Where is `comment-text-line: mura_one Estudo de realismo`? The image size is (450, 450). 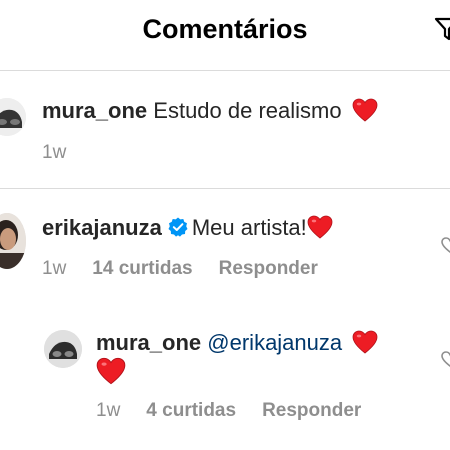 comment-text-line: mura_one Estudo de realismo is located at coordinates (210, 111).